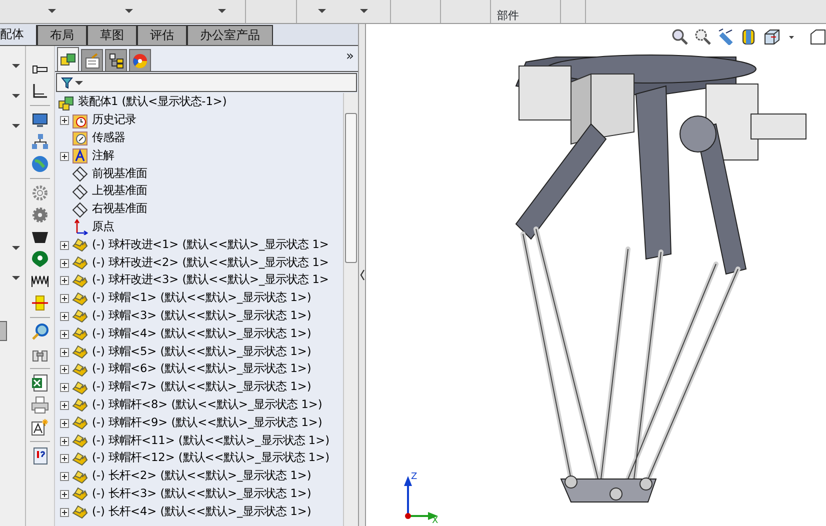 The height and width of the screenshot is (526, 826). I want to click on spreadsheet-icon, so click(40, 383).